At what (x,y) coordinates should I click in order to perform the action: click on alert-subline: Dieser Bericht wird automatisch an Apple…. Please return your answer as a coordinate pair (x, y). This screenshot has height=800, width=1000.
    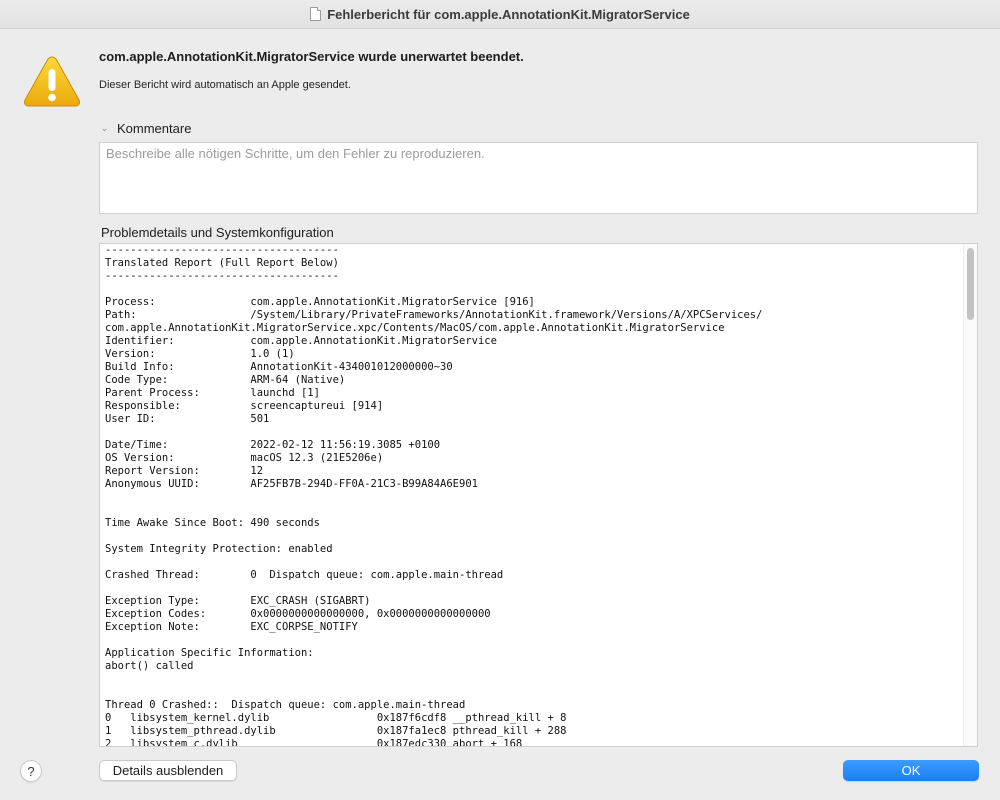
    Looking at the image, I should click on (225, 85).